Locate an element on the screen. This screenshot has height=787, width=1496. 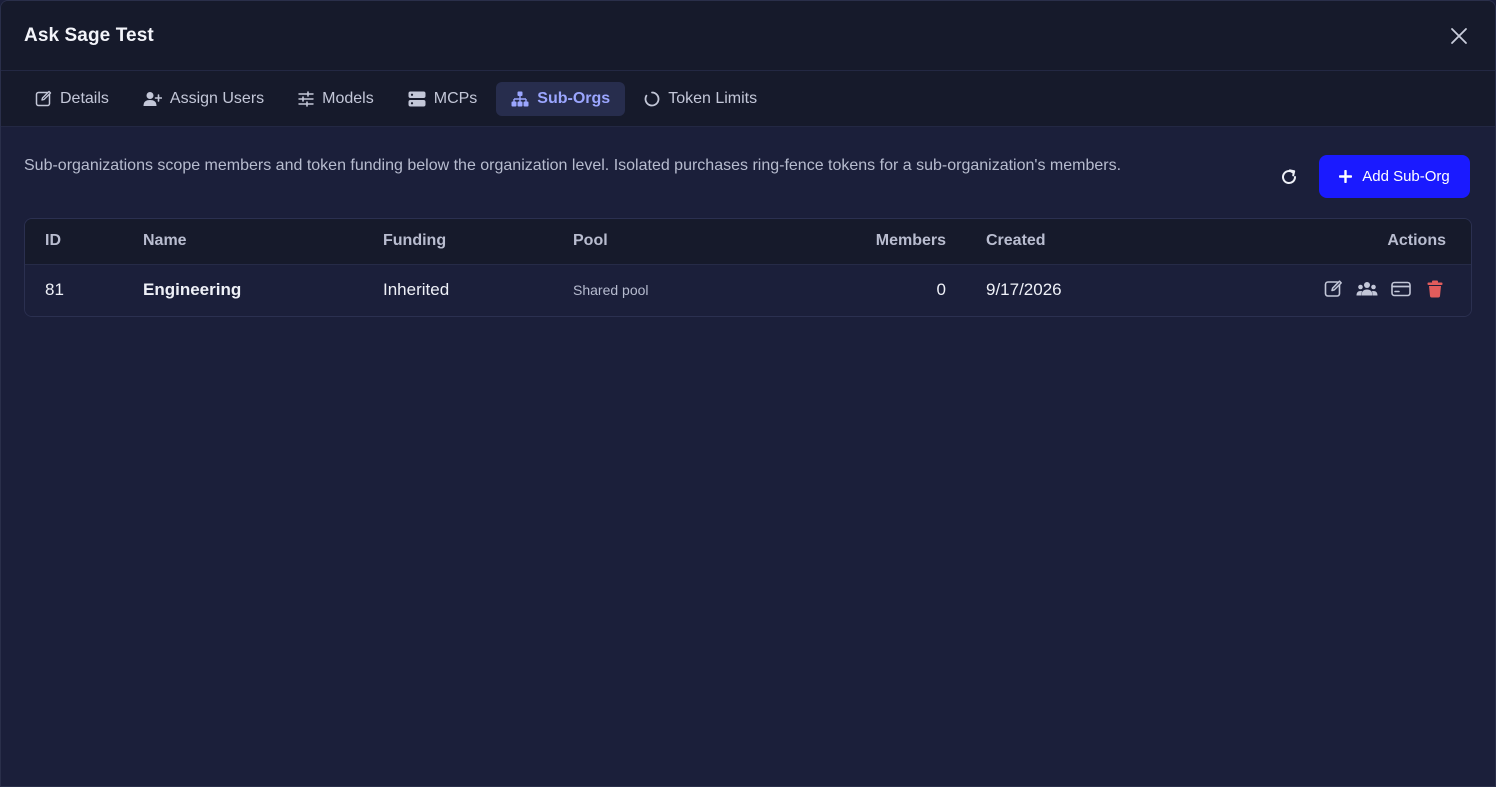
column-header-members: Members is located at coordinates (910, 241).